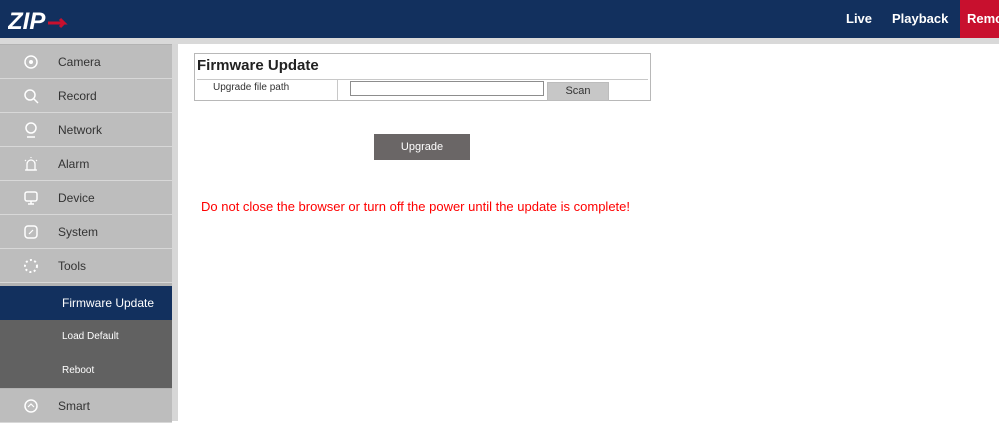 This screenshot has width=999, height=423. I want to click on search-icon, so click(31, 96).